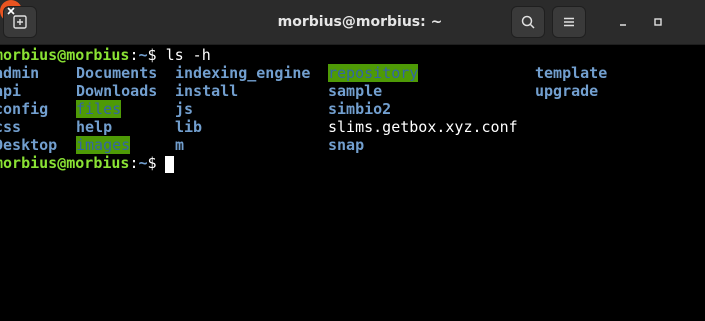 The height and width of the screenshot is (321, 705). I want to click on listing-entry: upgrade, so click(567, 91).